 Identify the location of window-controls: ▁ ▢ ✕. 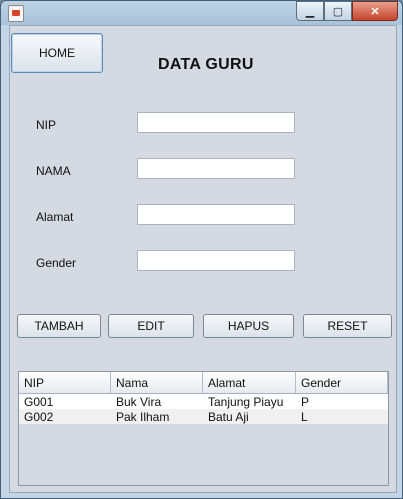
(347, 11).